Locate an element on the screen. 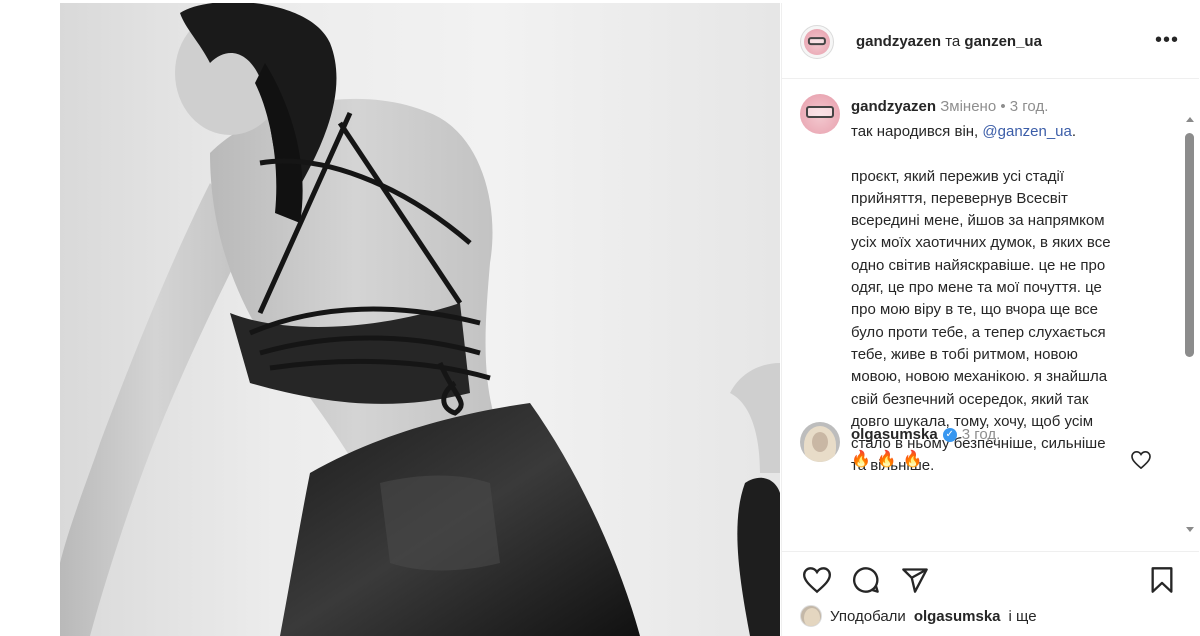 The width and height of the screenshot is (1200, 636). author-avatar is located at coordinates (817, 42).